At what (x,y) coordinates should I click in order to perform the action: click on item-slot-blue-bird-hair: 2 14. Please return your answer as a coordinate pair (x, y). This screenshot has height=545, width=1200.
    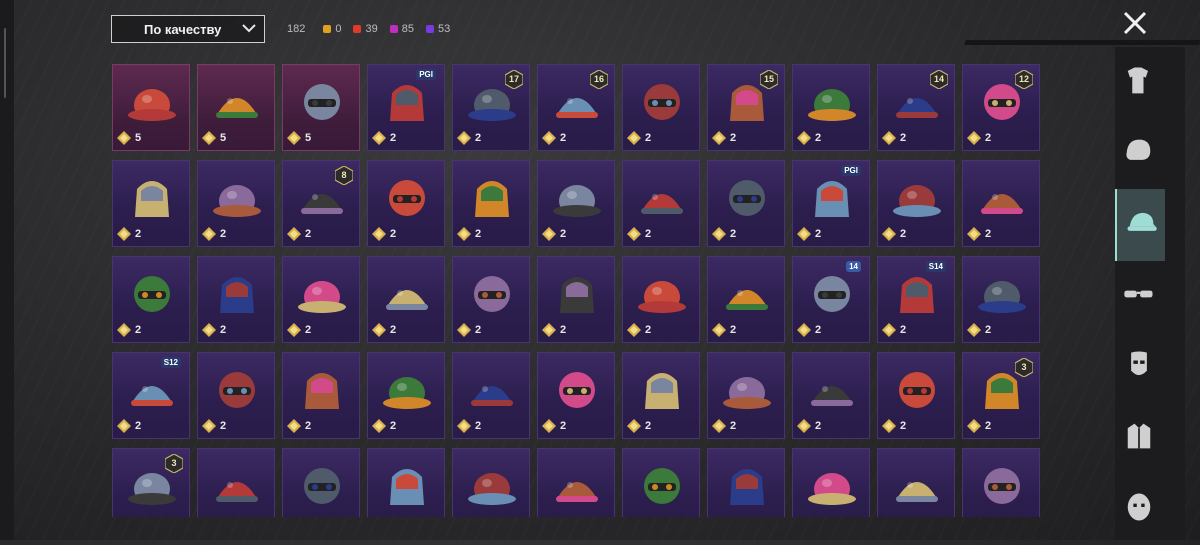
    Looking at the image, I should click on (916, 107).